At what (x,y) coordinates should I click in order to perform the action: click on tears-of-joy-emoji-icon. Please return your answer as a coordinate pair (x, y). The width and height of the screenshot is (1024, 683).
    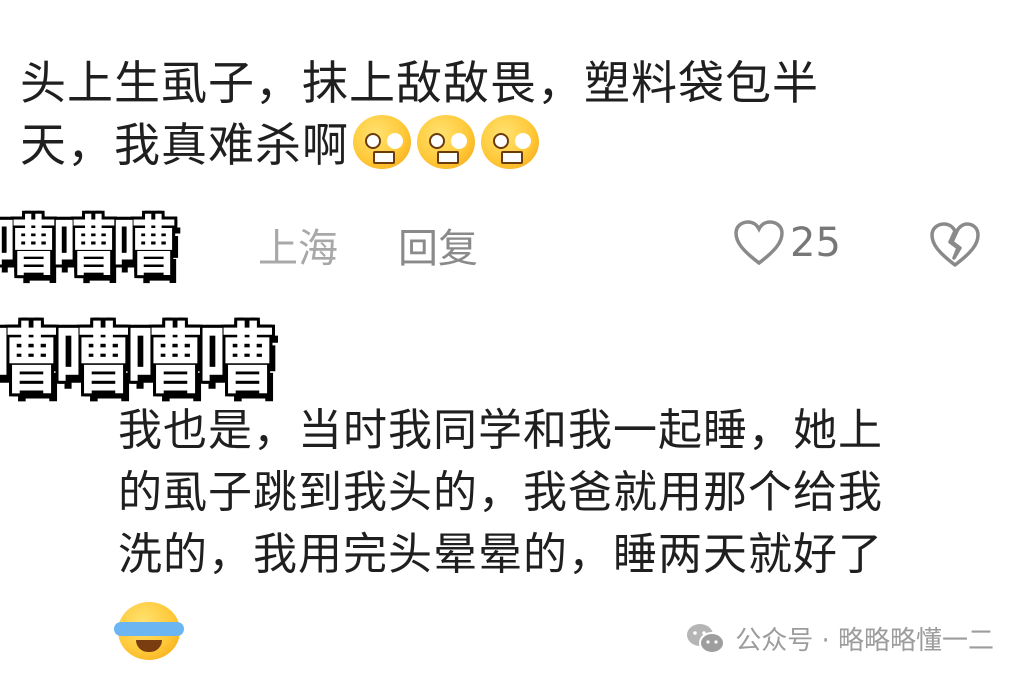
    Looking at the image, I should click on (149, 631).